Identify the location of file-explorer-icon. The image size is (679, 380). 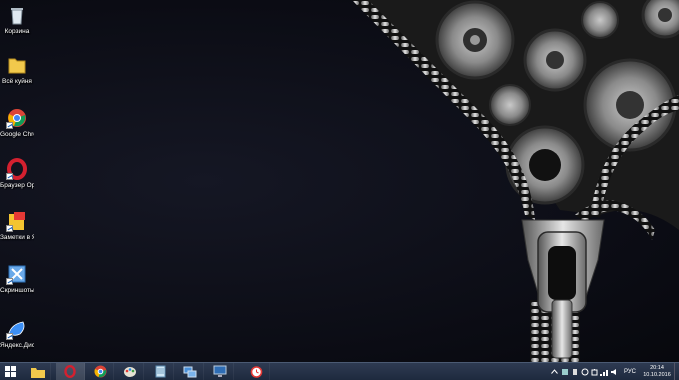
(38, 372).